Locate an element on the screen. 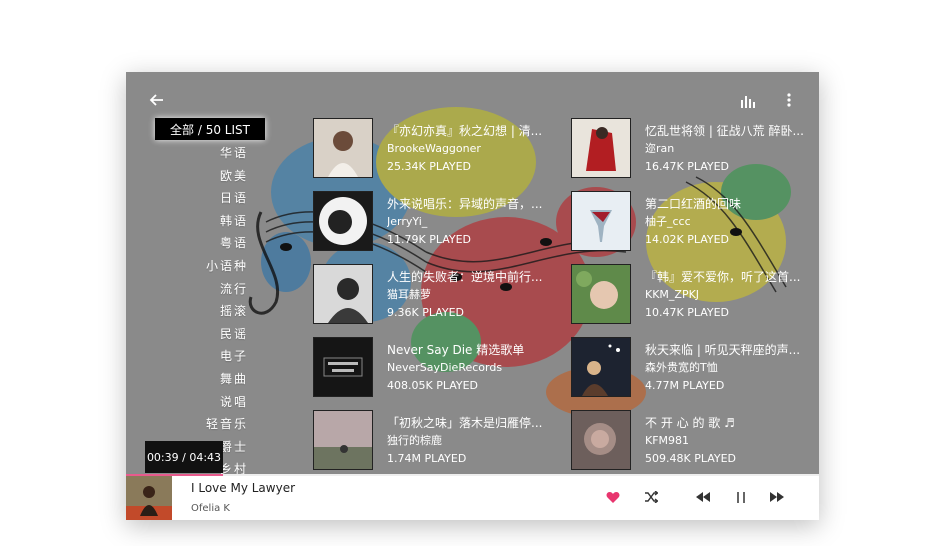 This screenshot has height=546, width=934. category-item: 流行 is located at coordinates (222, 289).